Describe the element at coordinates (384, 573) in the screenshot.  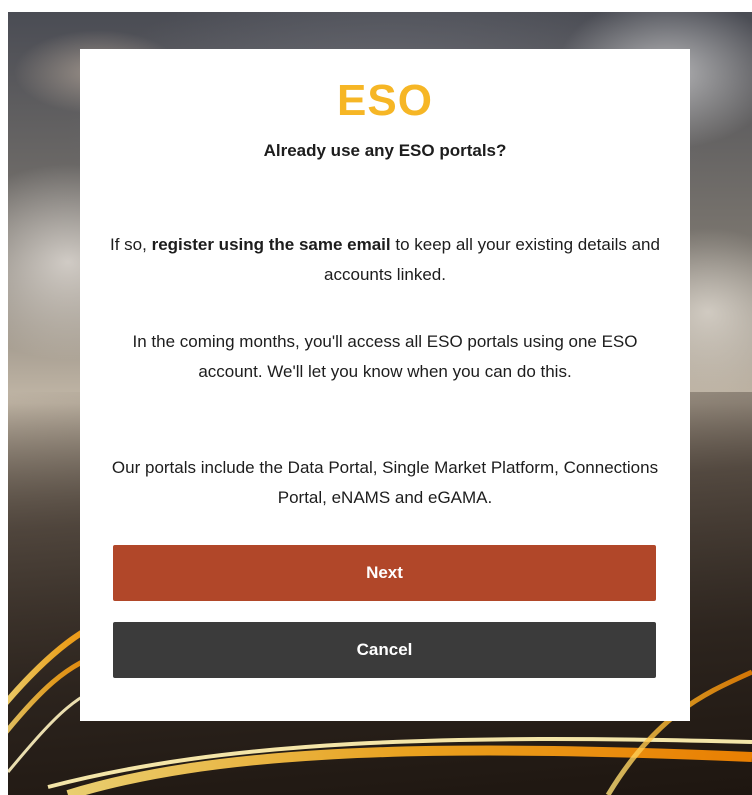
I see `next-button: Next` at that location.